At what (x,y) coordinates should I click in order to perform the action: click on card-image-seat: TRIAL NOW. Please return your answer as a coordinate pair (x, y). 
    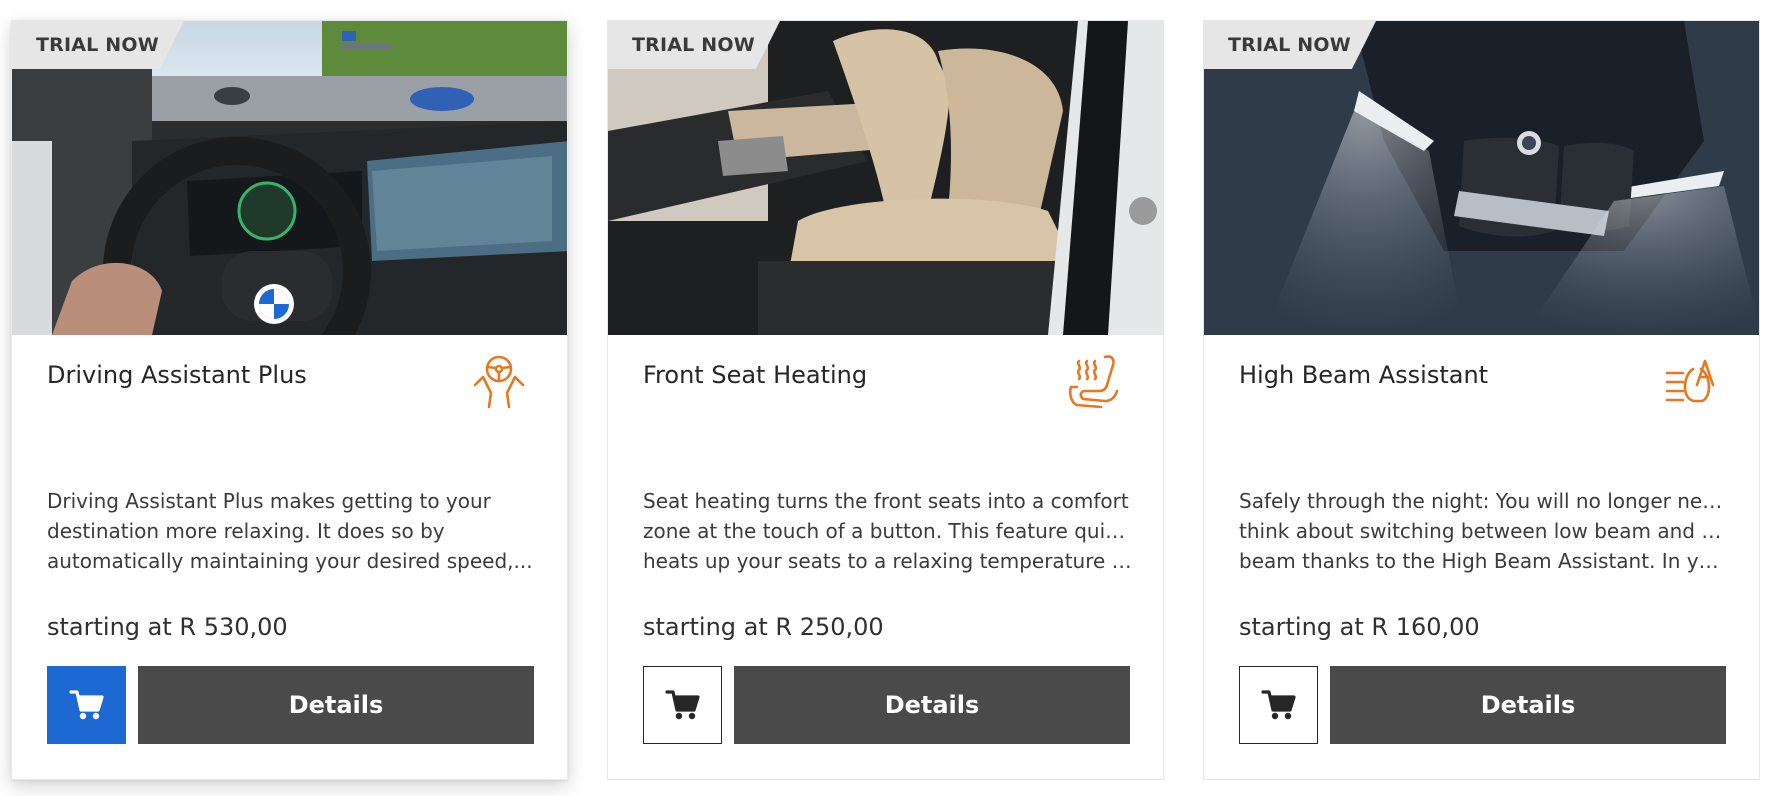
    Looking at the image, I should click on (885, 178).